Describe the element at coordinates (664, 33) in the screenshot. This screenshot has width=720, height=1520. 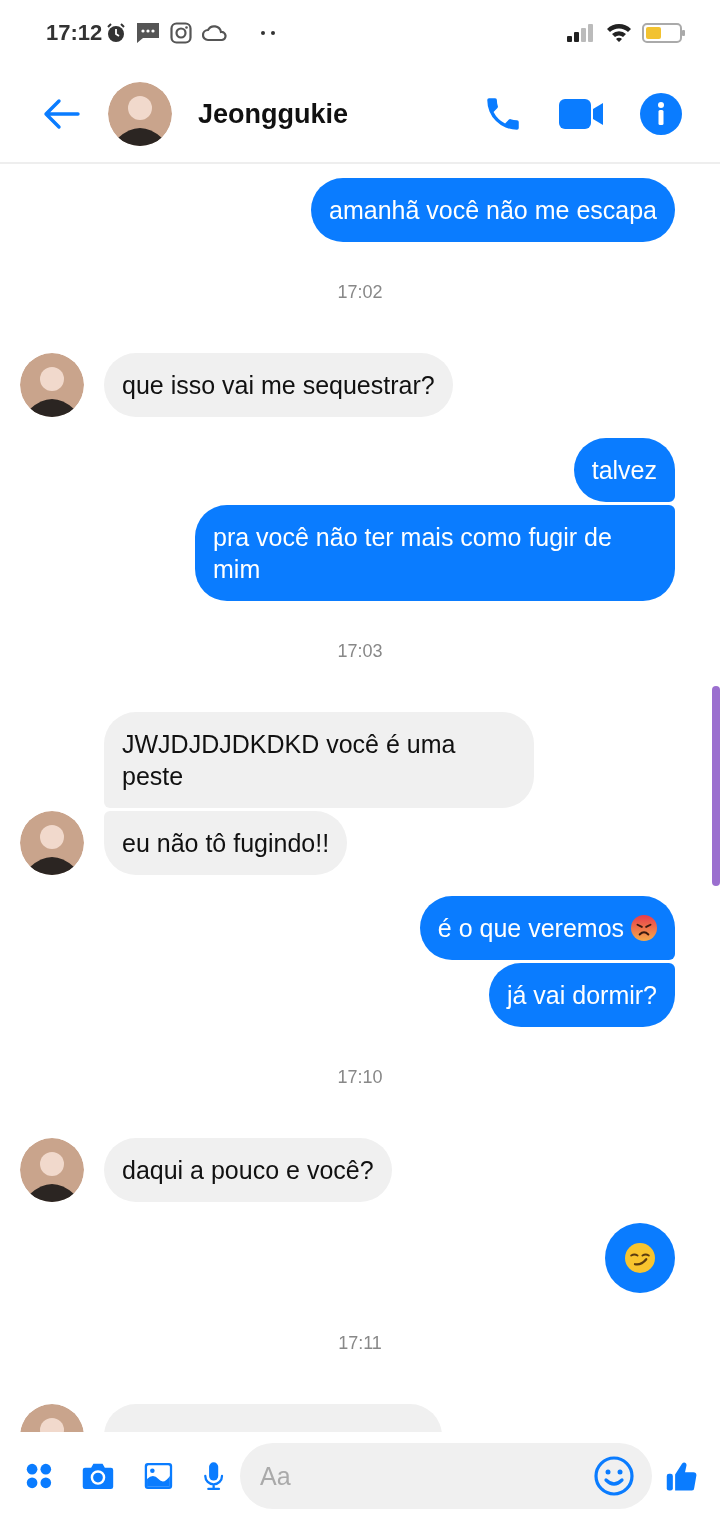
I see `battery-icon` at that location.